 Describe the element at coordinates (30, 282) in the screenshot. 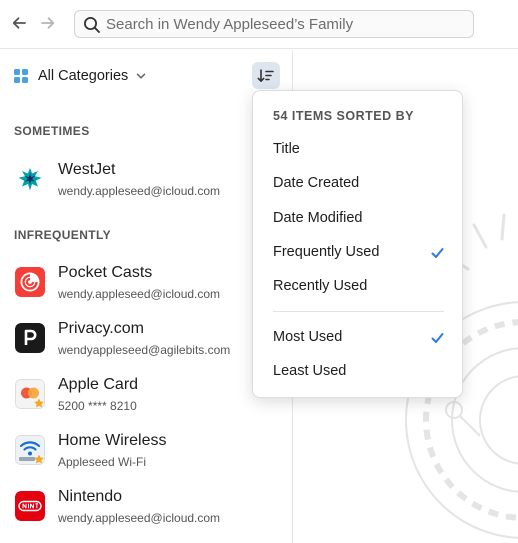

I see `pocket-casts-logo-icon` at that location.